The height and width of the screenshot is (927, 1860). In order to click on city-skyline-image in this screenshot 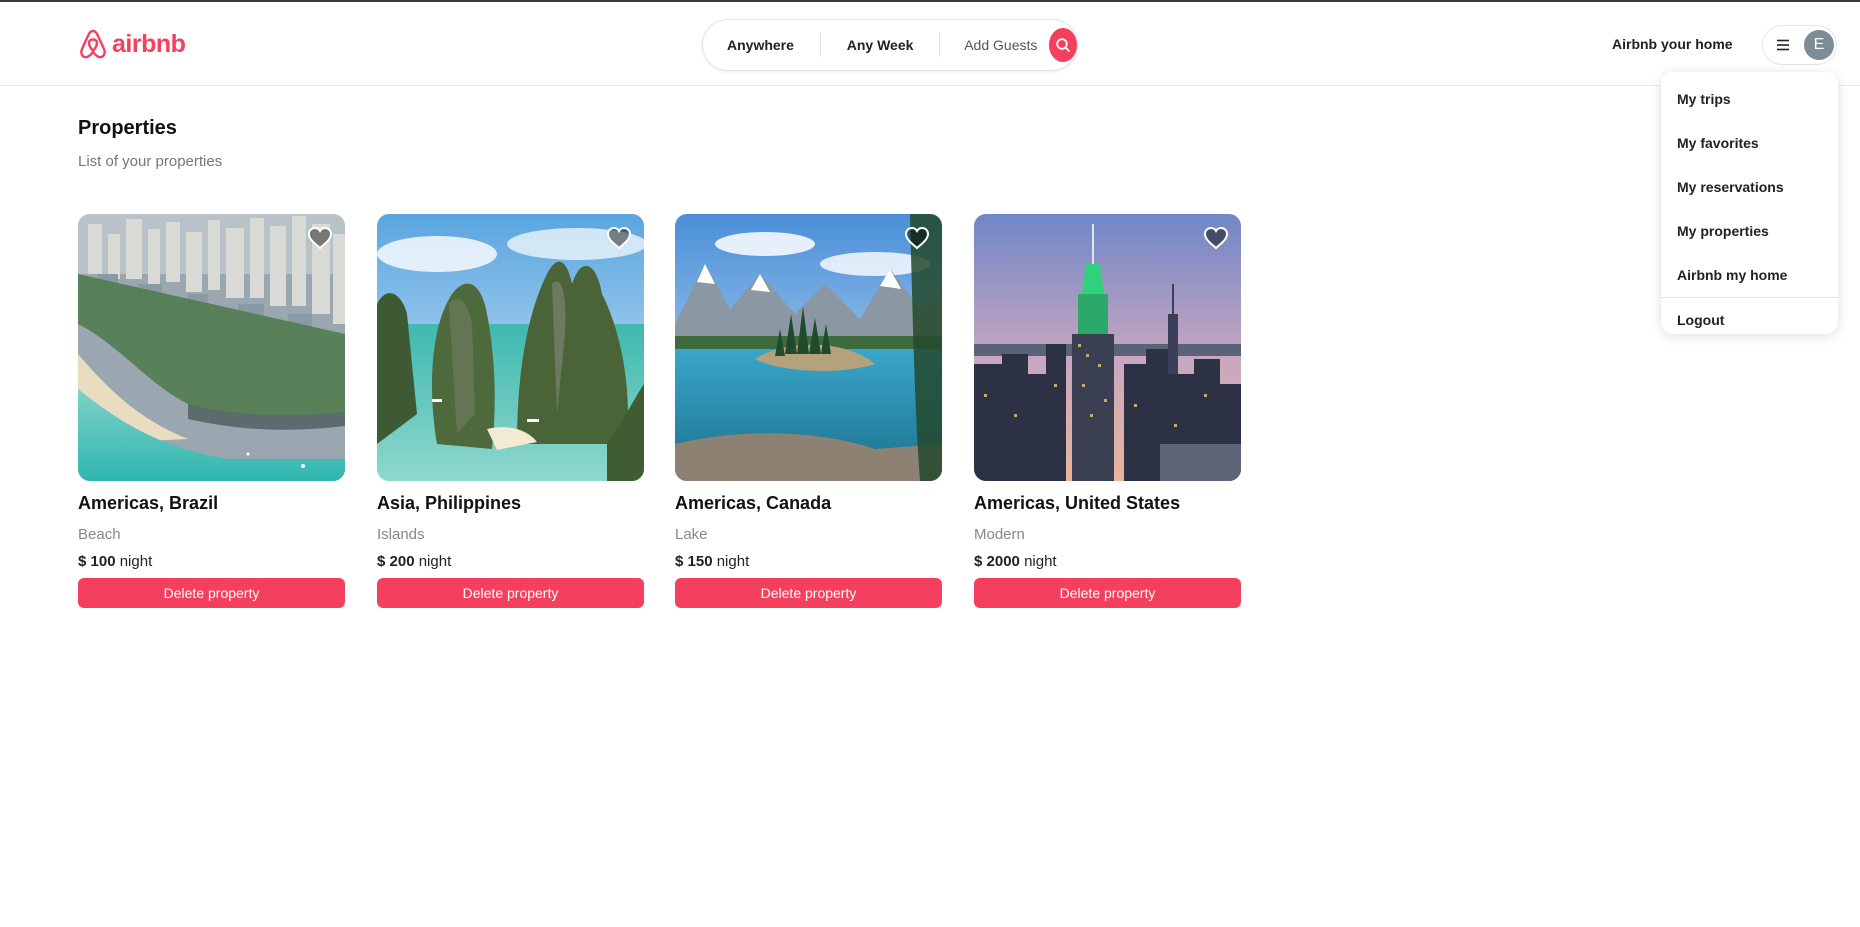, I will do `click(1107, 347)`.